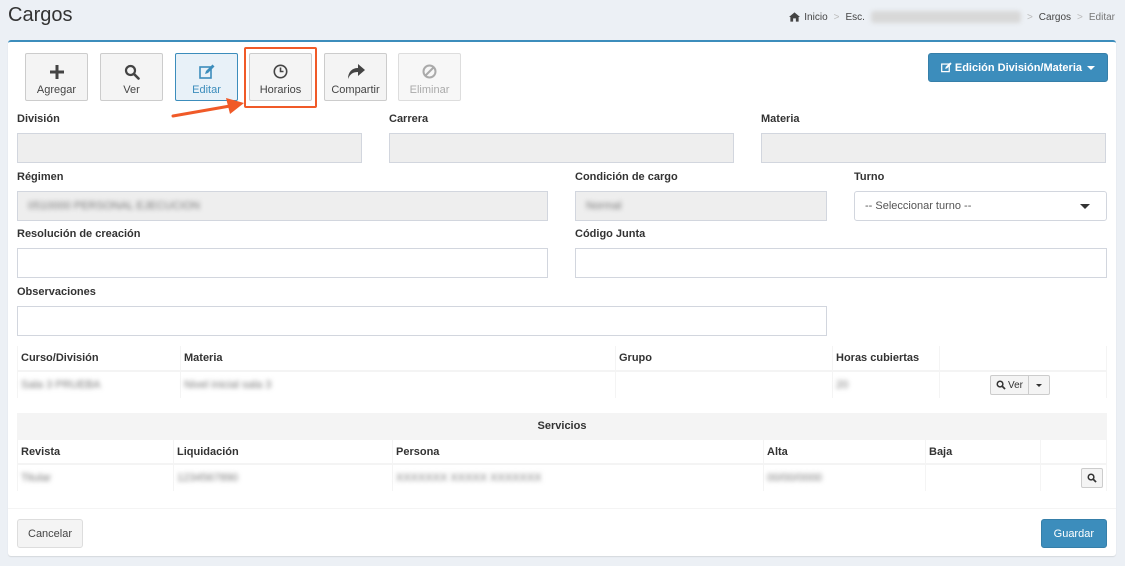  I want to click on carrera-label: Carrera, so click(409, 119).